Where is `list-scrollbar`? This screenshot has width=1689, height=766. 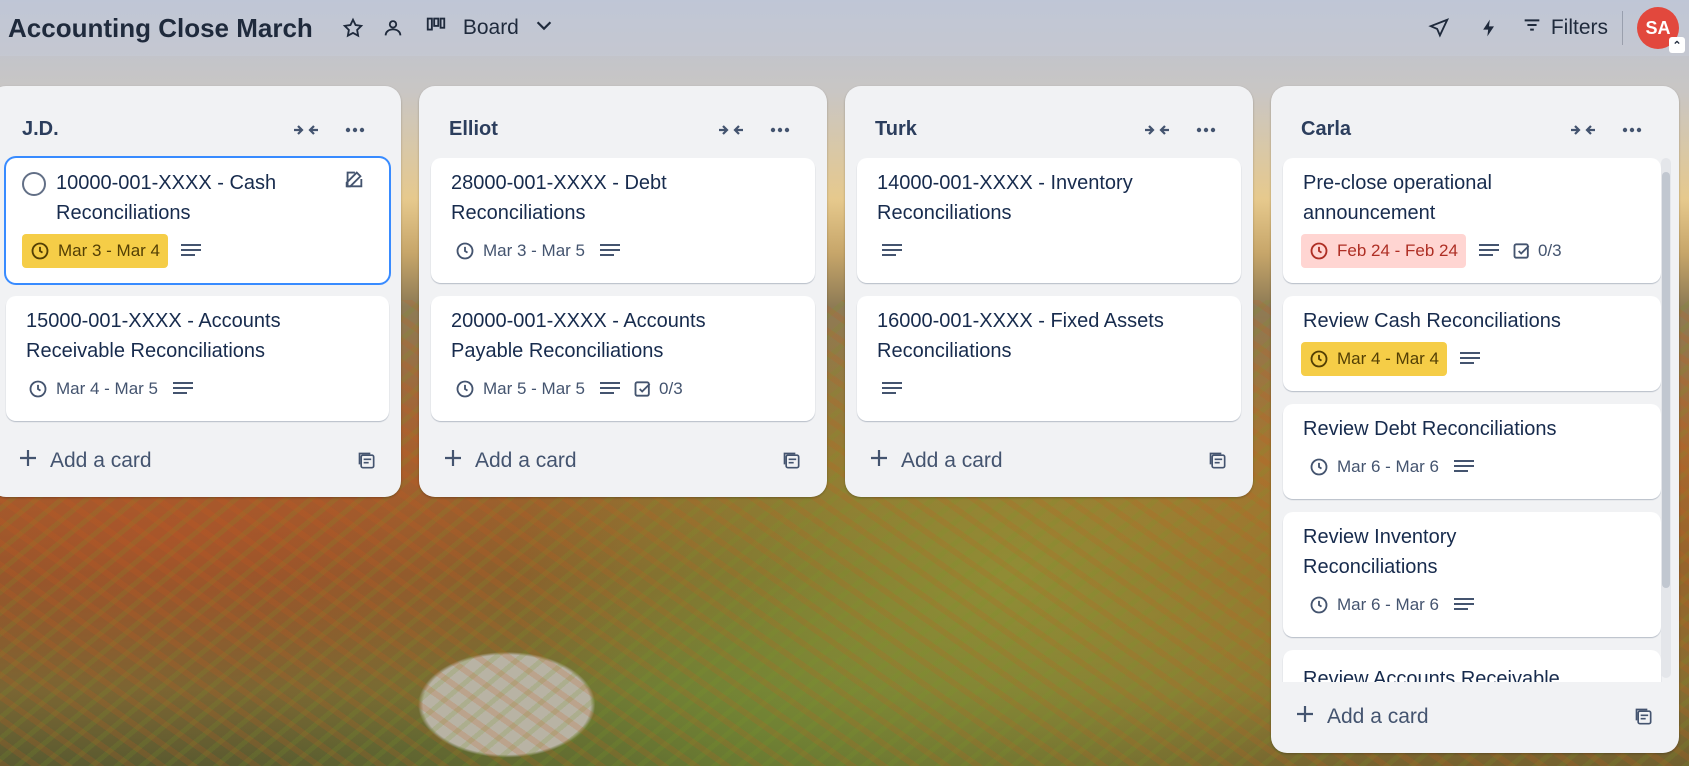 list-scrollbar is located at coordinates (1666, 418).